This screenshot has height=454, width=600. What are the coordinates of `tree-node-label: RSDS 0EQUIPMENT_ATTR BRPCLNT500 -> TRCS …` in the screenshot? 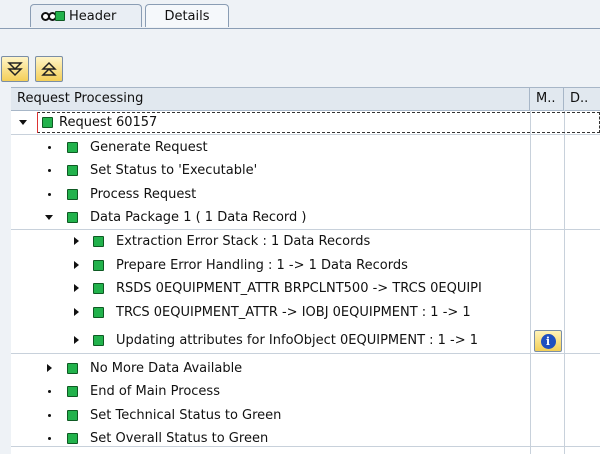 It's located at (299, 288).